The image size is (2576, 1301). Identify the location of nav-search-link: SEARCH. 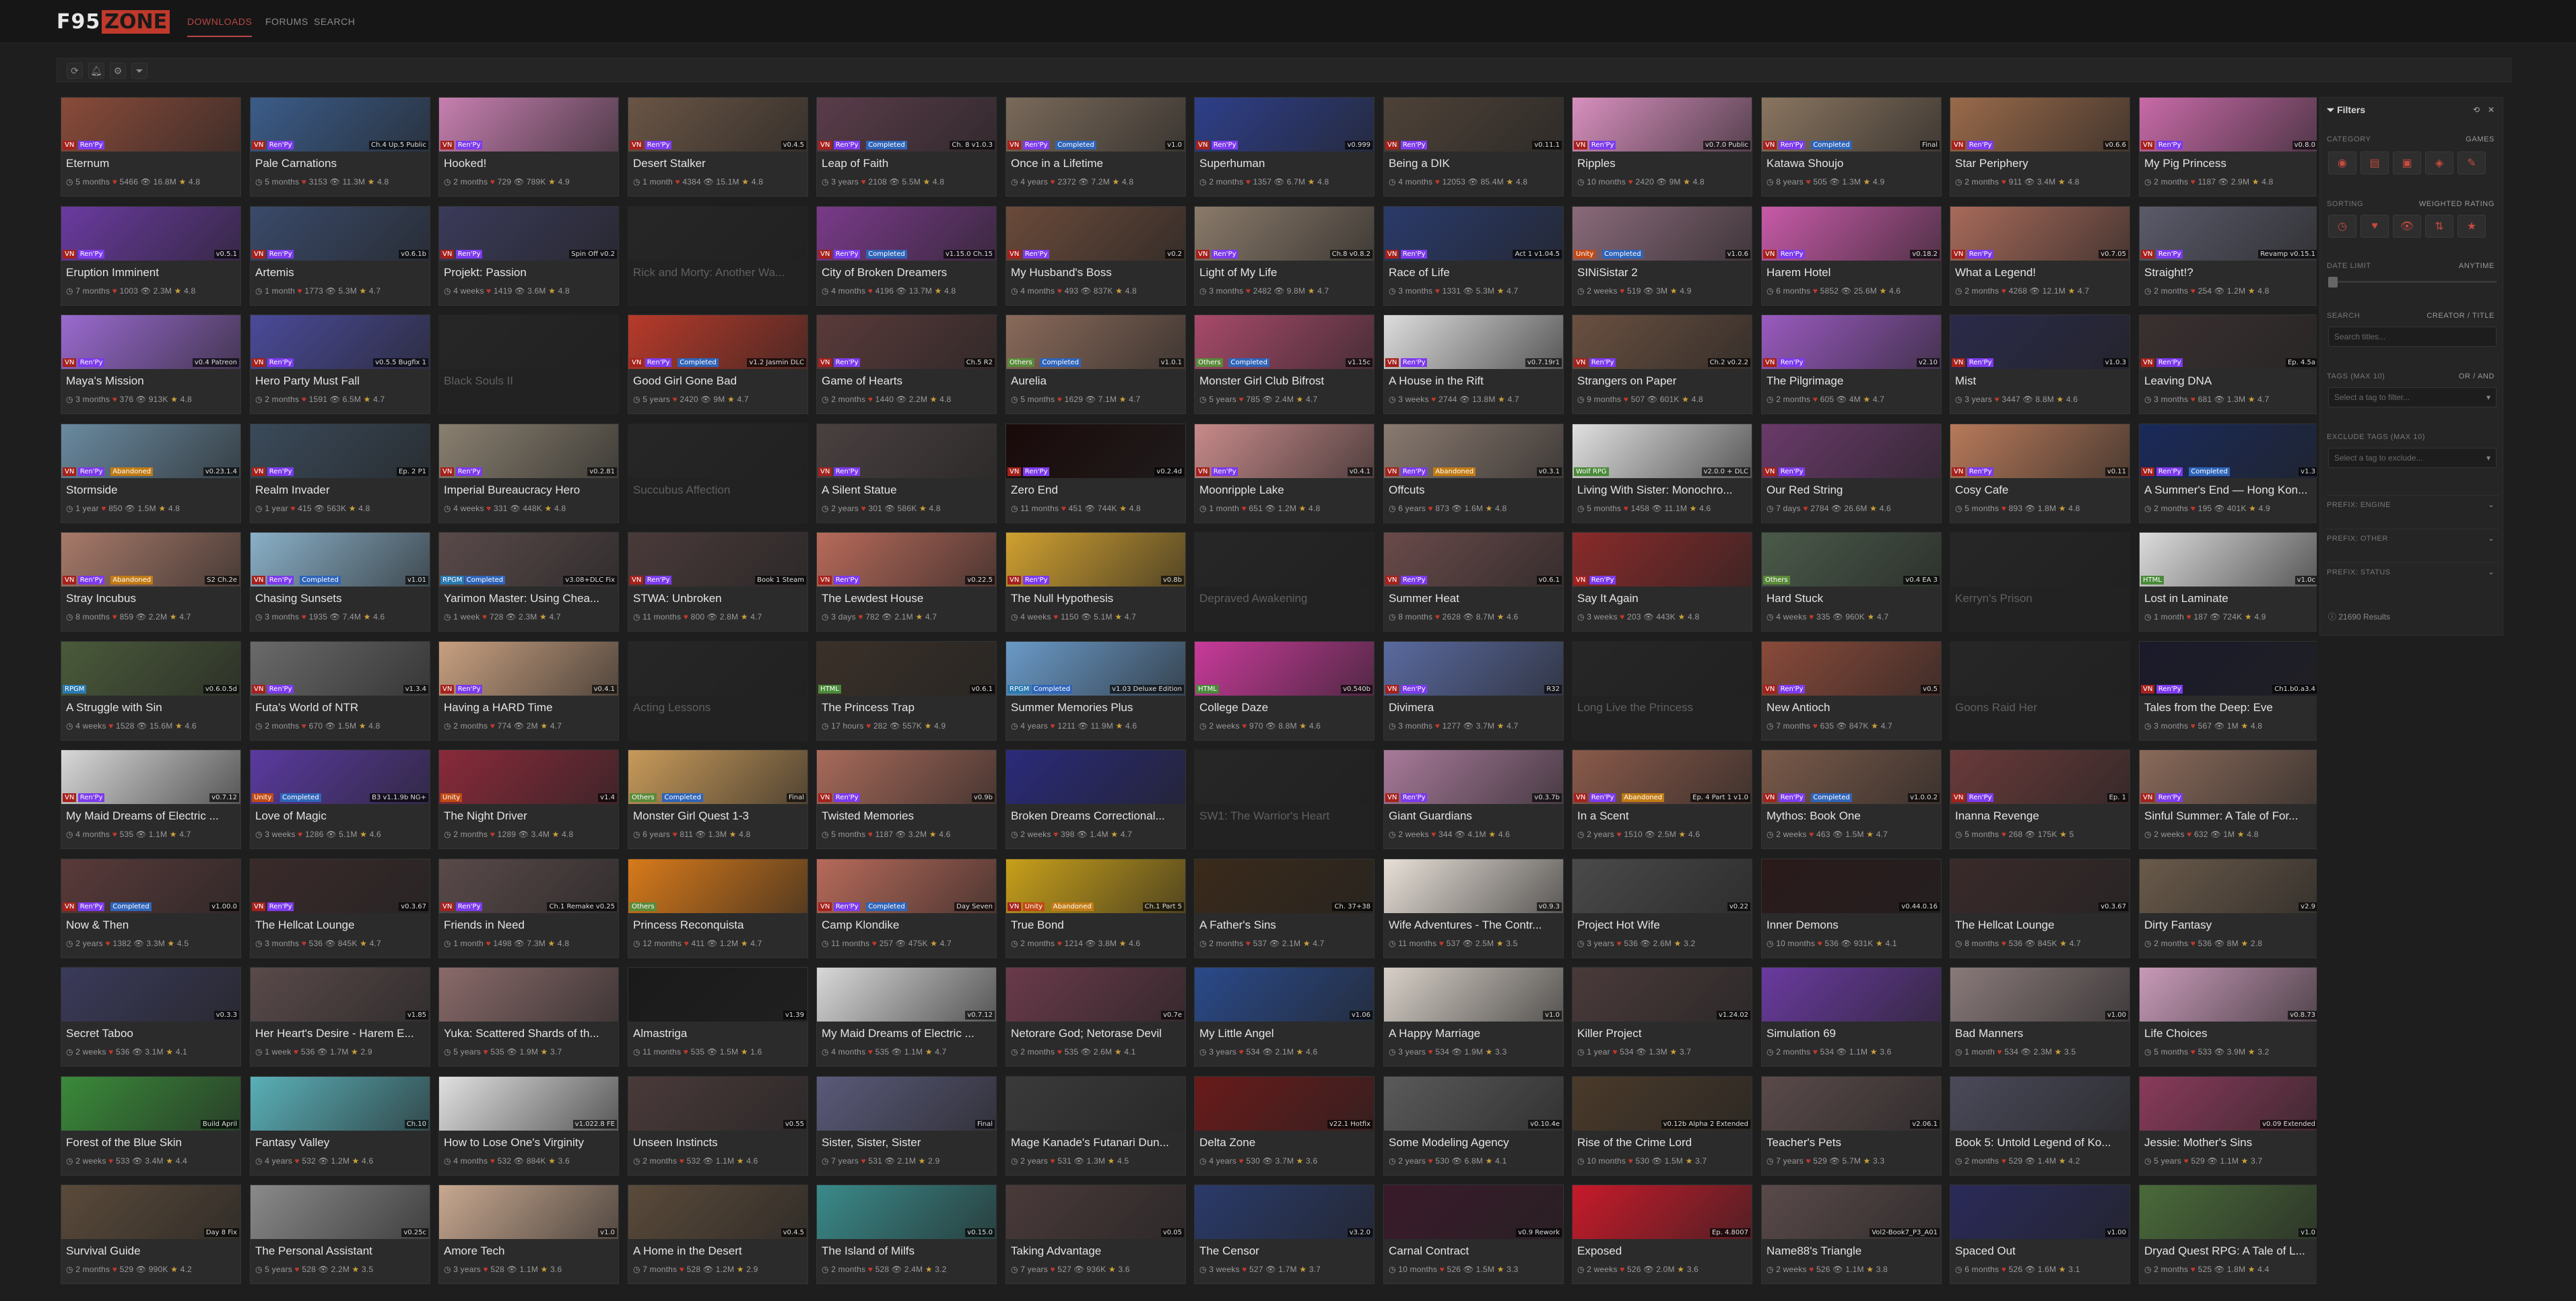
(334, 22).